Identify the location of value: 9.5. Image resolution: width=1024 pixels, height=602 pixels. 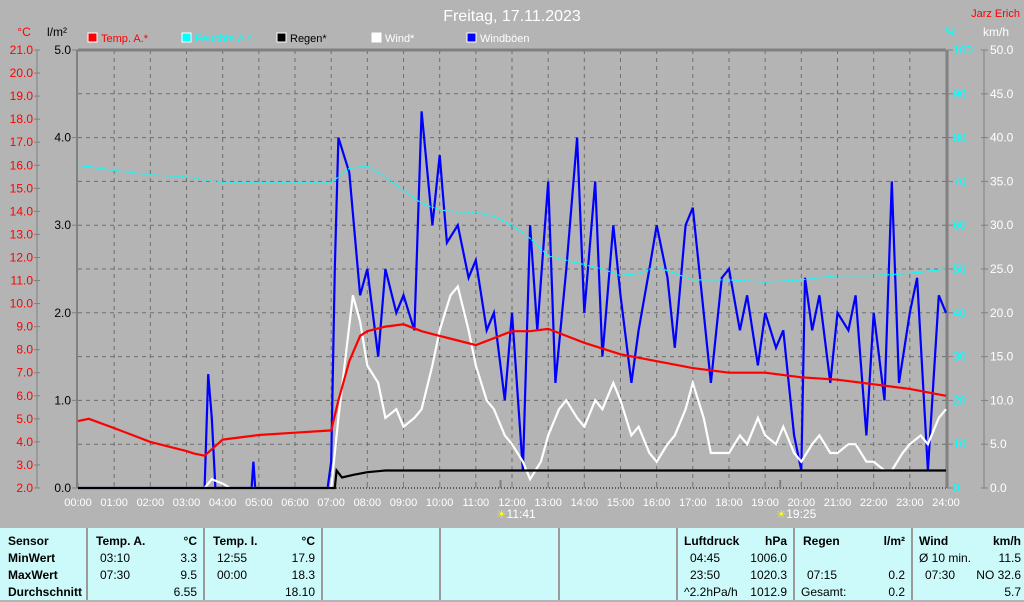
(188, 575).